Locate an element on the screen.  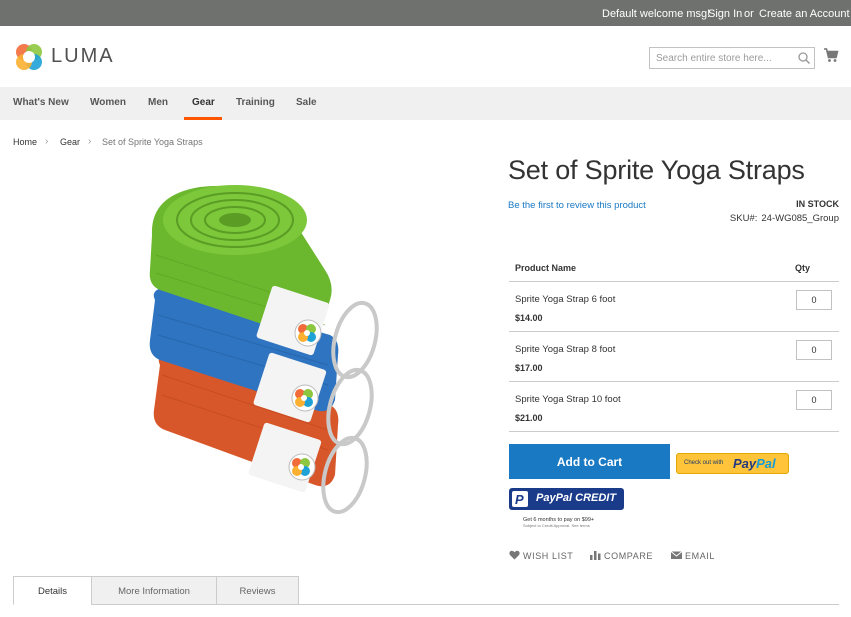
paypal-logo: PayPal is located at coordinates (754, 463).